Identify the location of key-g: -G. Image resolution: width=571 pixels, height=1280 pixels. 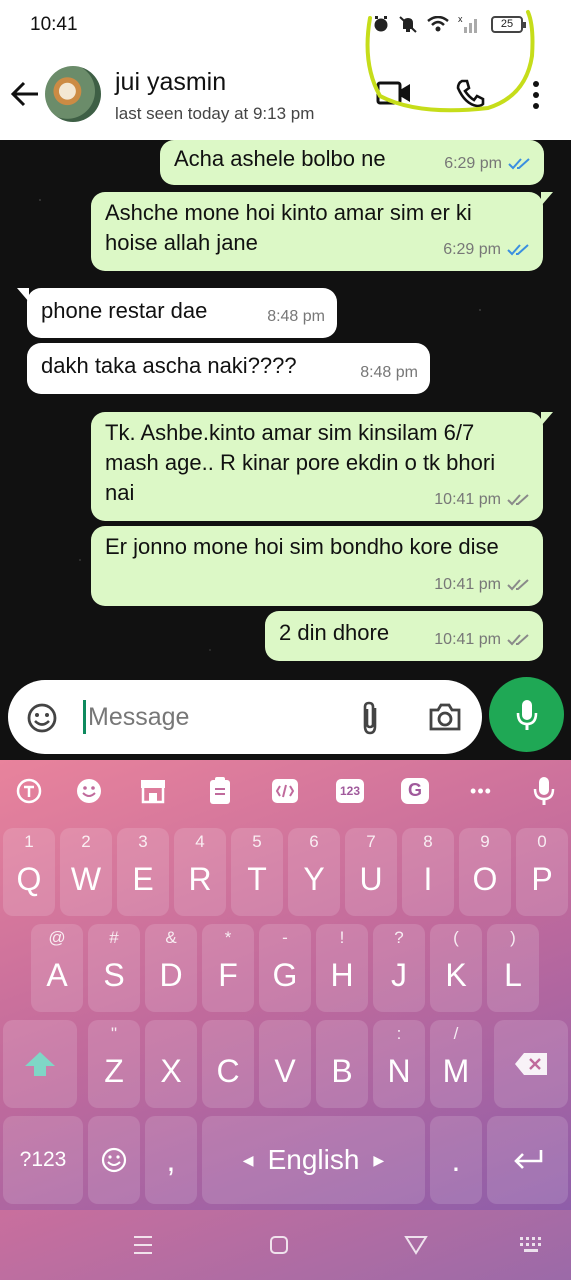
(285, 968).